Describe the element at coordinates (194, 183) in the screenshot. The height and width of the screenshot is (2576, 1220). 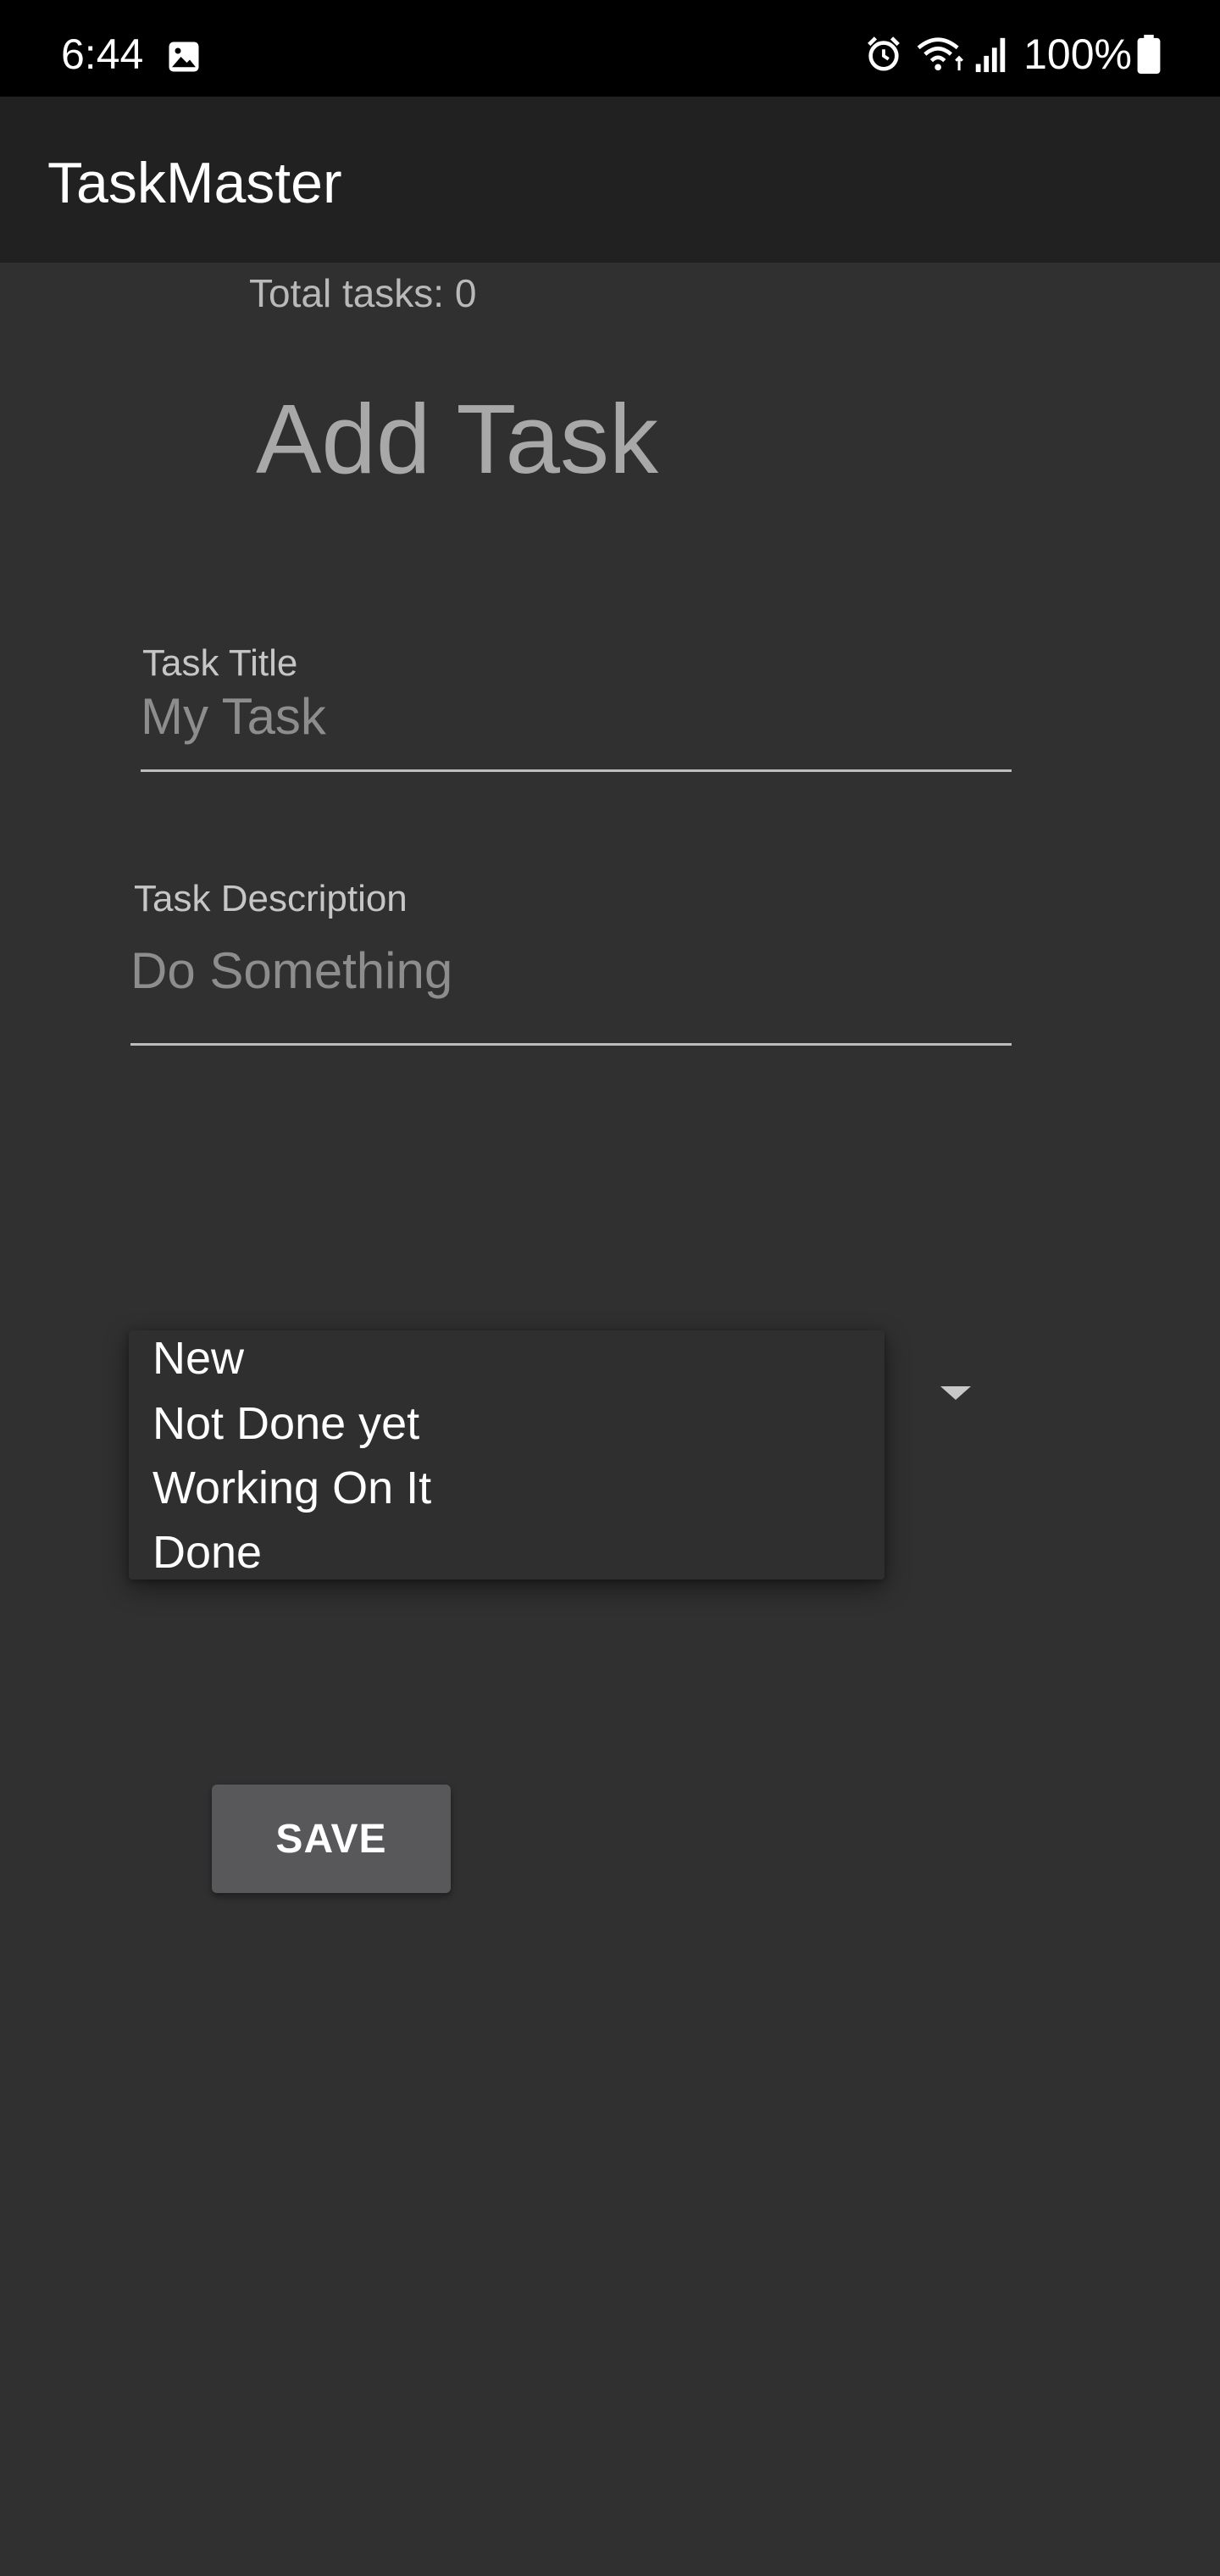
I see `app-title: TaskMaster` at that location.